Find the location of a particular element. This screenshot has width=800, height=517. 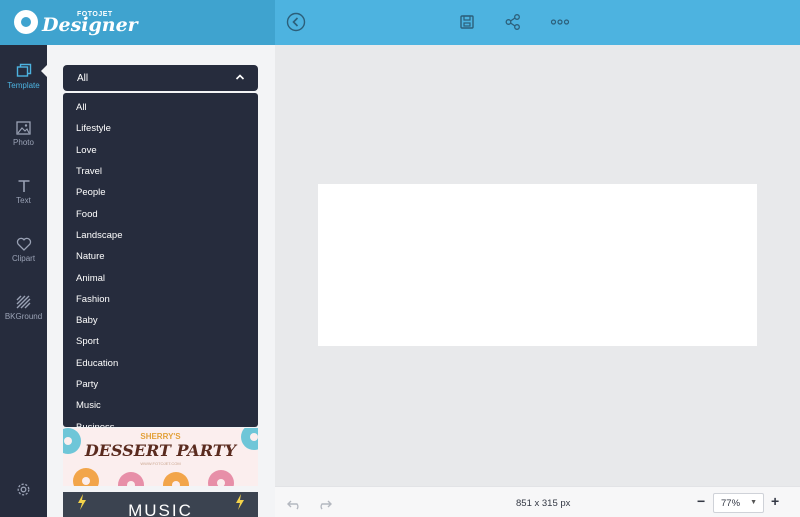

gear-icon is located at coordinates (23, 489).